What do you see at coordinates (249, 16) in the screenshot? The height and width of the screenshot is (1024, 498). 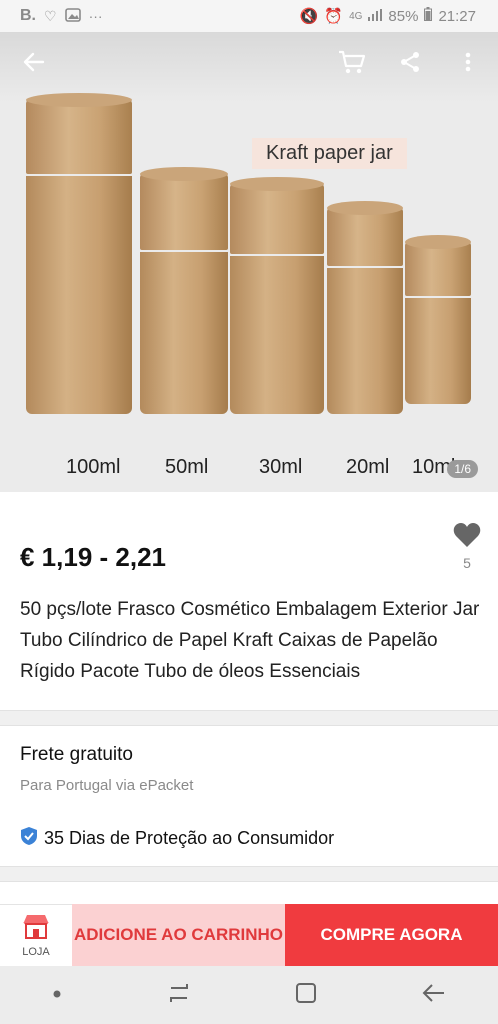 I see `status-bar: B. ♡ ··· 🔇 ⏰ 4G 85% 21:27` at bounding box center [249, 16].